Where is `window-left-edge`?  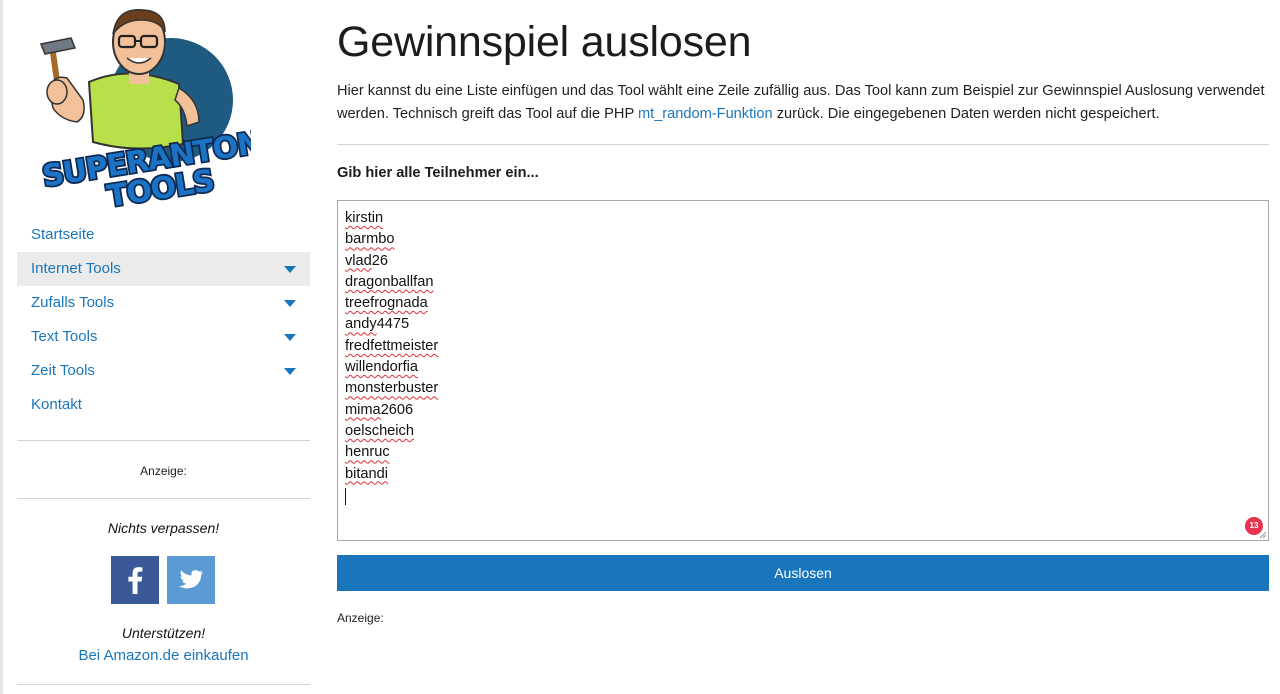
window-left-edge is located at coordinates (1, 347).